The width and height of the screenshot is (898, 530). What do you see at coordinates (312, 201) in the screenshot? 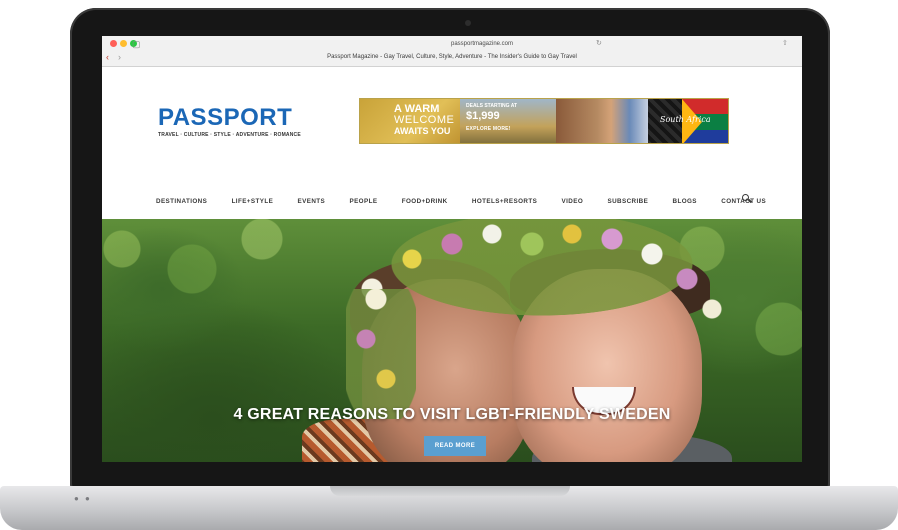
I see `nav-events: EVENTS` at bounding box center [312, 201].